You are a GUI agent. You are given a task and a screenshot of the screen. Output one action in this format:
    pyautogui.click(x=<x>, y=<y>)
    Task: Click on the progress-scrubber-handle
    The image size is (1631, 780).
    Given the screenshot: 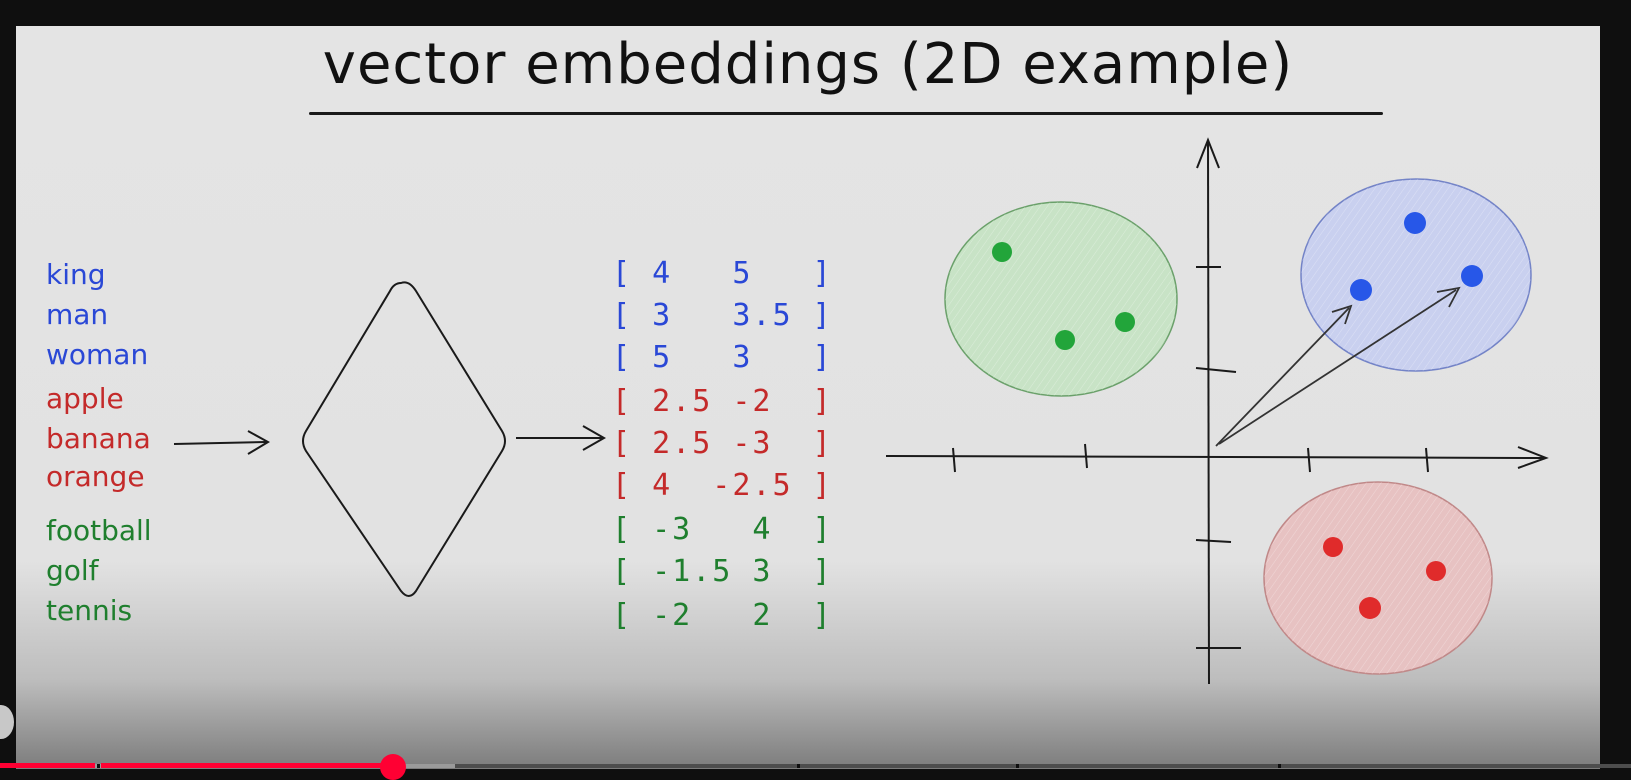 What is the action you would take?
    pyautogui.click(x=393, y=767)
    